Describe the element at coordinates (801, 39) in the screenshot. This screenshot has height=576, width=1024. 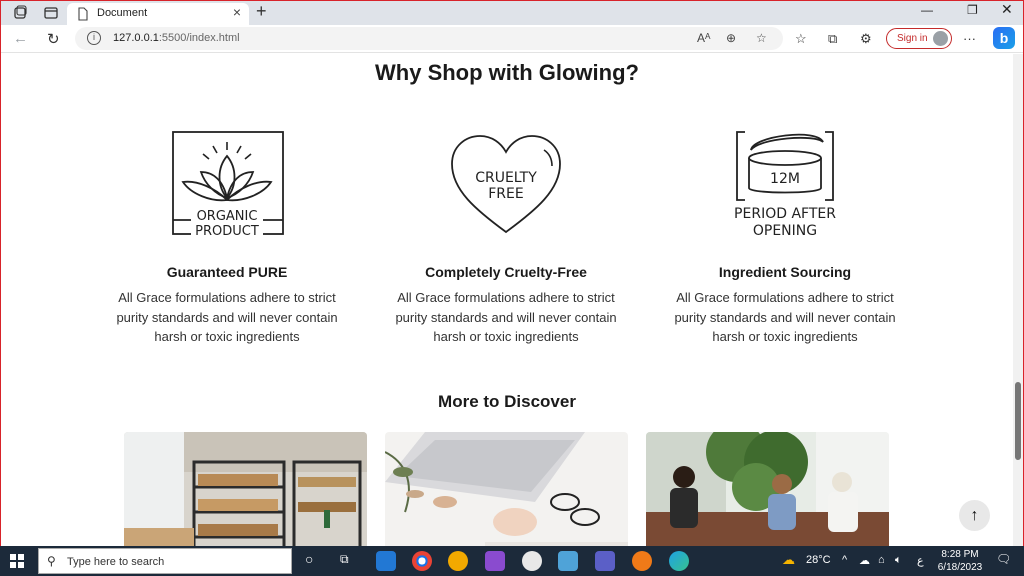
I see `favorites-icon: ☆` at that location.